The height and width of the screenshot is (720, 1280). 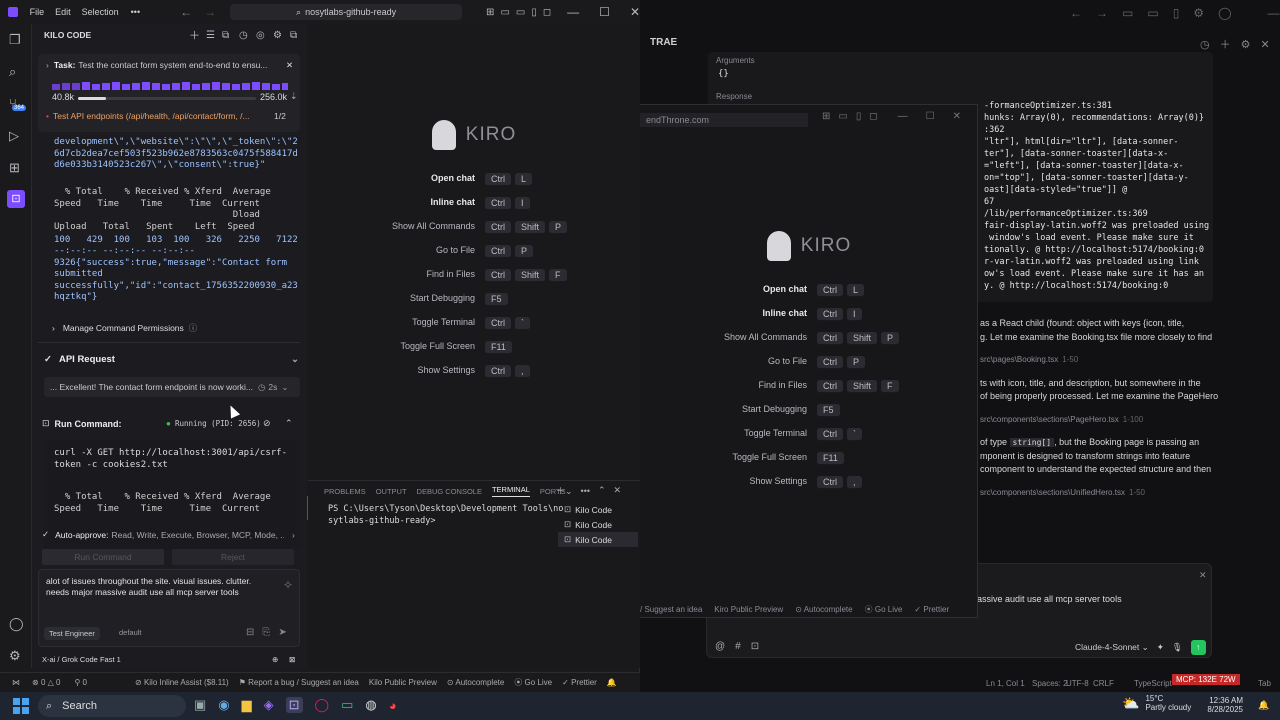 What do you see at coordinates (282, 632) in the screenshot?
I see `send-icon: ➤` at bounding box center [282, 632].